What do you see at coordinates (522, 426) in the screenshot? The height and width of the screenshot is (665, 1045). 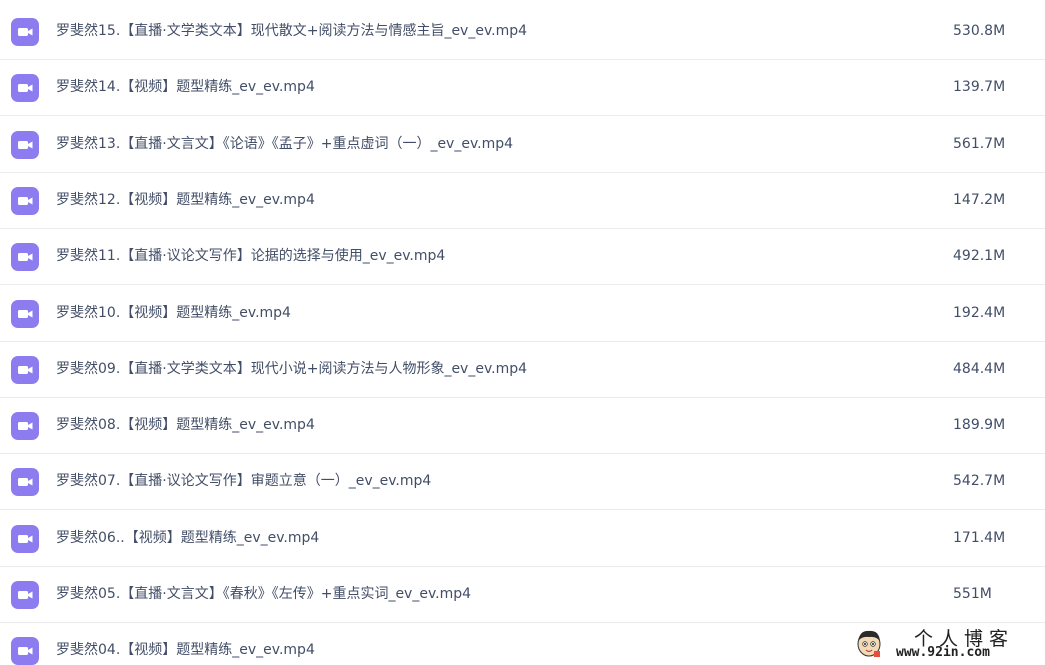 I see `file-row: 罗斐然08.【视频】题型精练_ev_ev.mp4 189.9M` at bounding box center [522, 426].